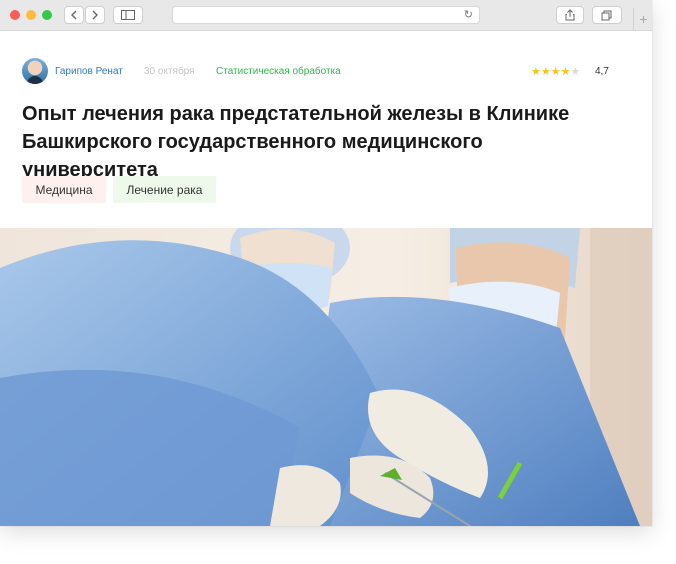  What do you see at coordinates (64, 189) in the screenshot?
I see `tag-medicine: Медицина` at bounding box center [64, 189].